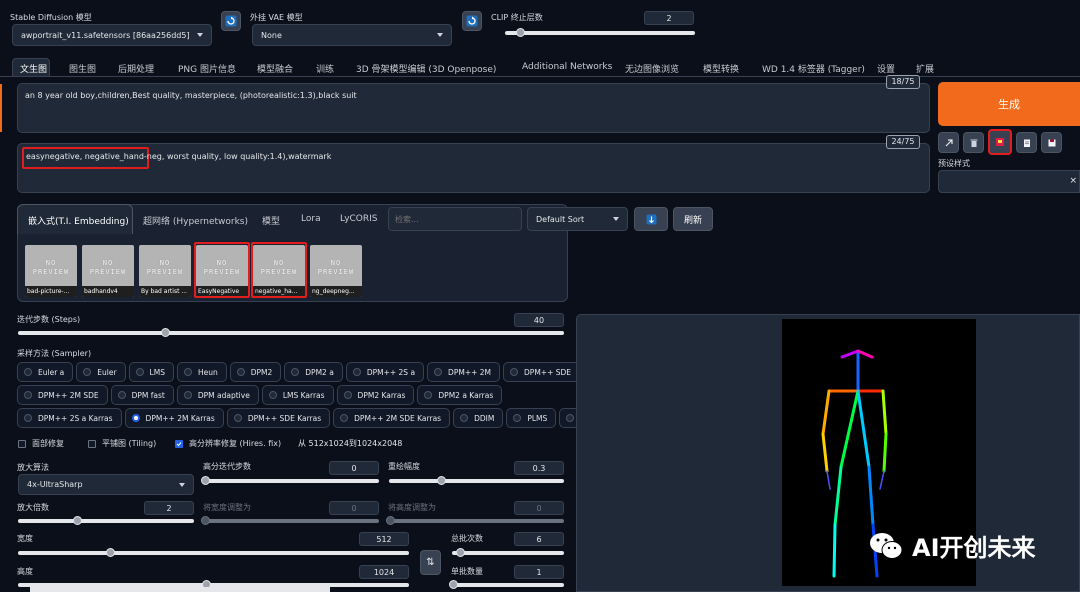 The height and width of the screenshot is (592, 1080). I want to click on scale-value: 2, so click(169, 508).